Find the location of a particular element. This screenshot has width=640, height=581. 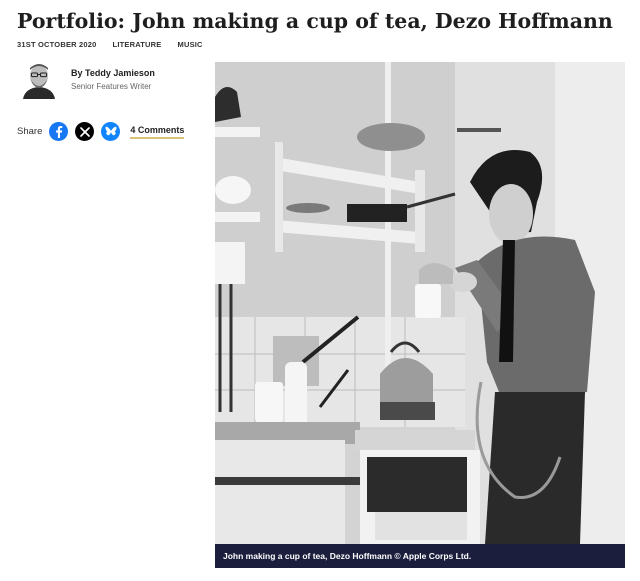

article-meta: 31ST OCTOBER 2020 LITERATURE MUSIC is located at coordinates (110, 44).